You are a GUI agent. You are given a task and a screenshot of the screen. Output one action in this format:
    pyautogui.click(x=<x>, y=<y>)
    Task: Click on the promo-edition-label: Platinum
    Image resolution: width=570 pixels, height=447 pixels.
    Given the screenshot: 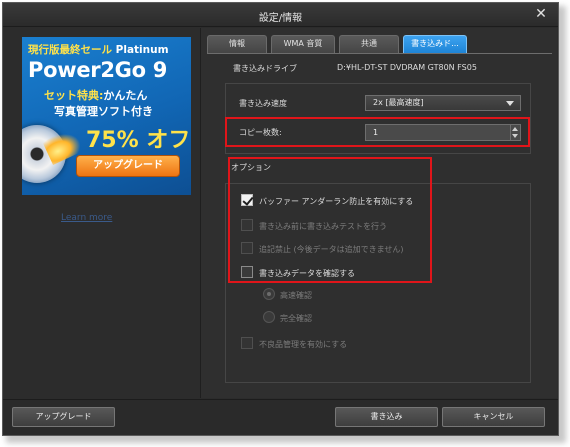 What is the action you would take?
    pyautogui.click(x=142, y=50)
    